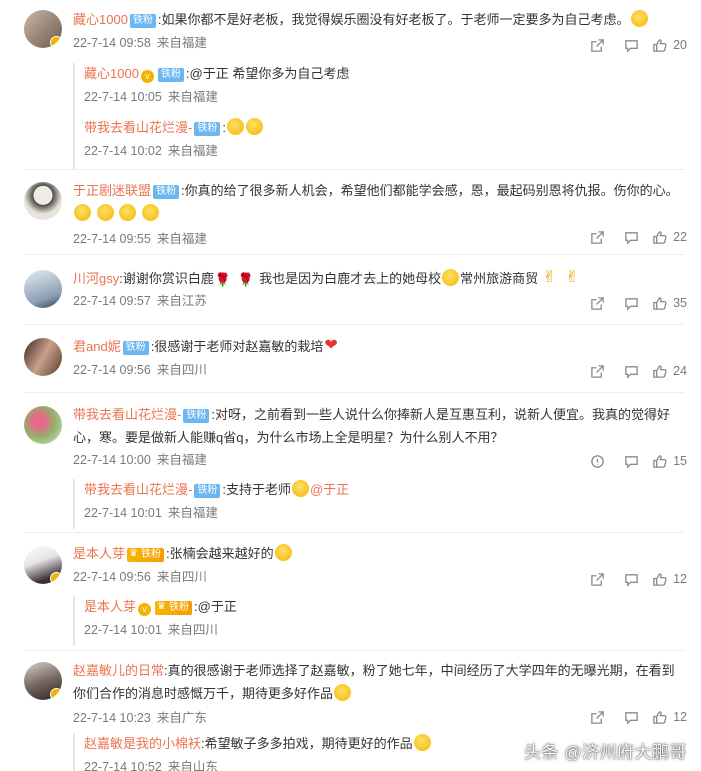 This screenshot has width=701, height=771. I want to click on report-icon, so click(597, 461).